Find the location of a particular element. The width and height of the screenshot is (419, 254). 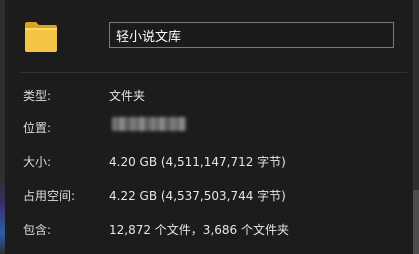

disk-size-row: 占用空间: 4.22 GB (4,537,503,744 字节) is located at coordinates (205, 196).